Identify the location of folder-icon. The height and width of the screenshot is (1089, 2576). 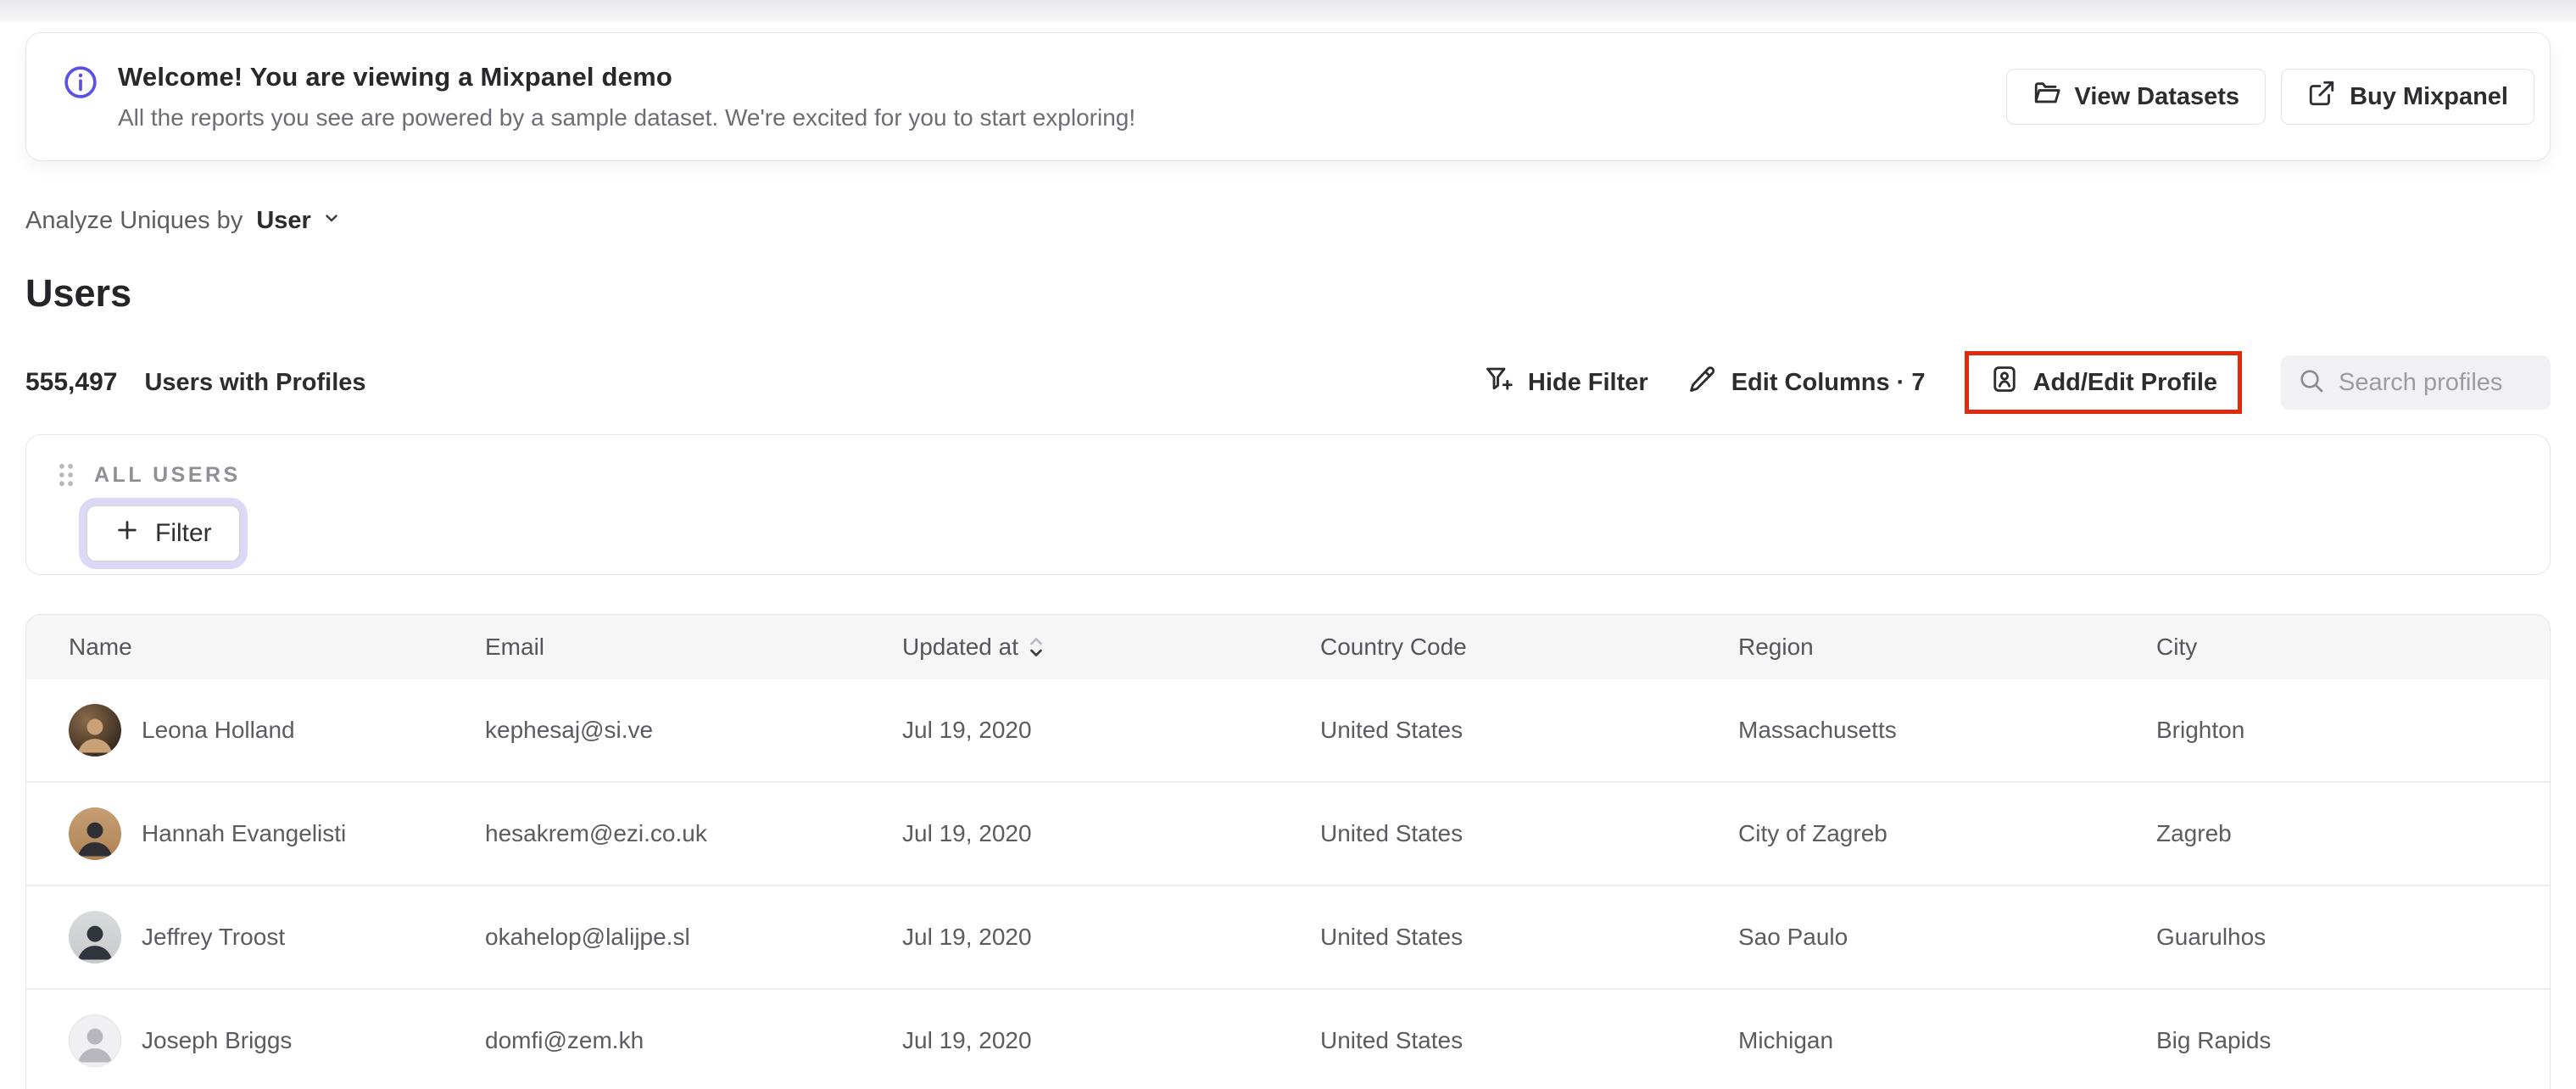
(2046, 96).